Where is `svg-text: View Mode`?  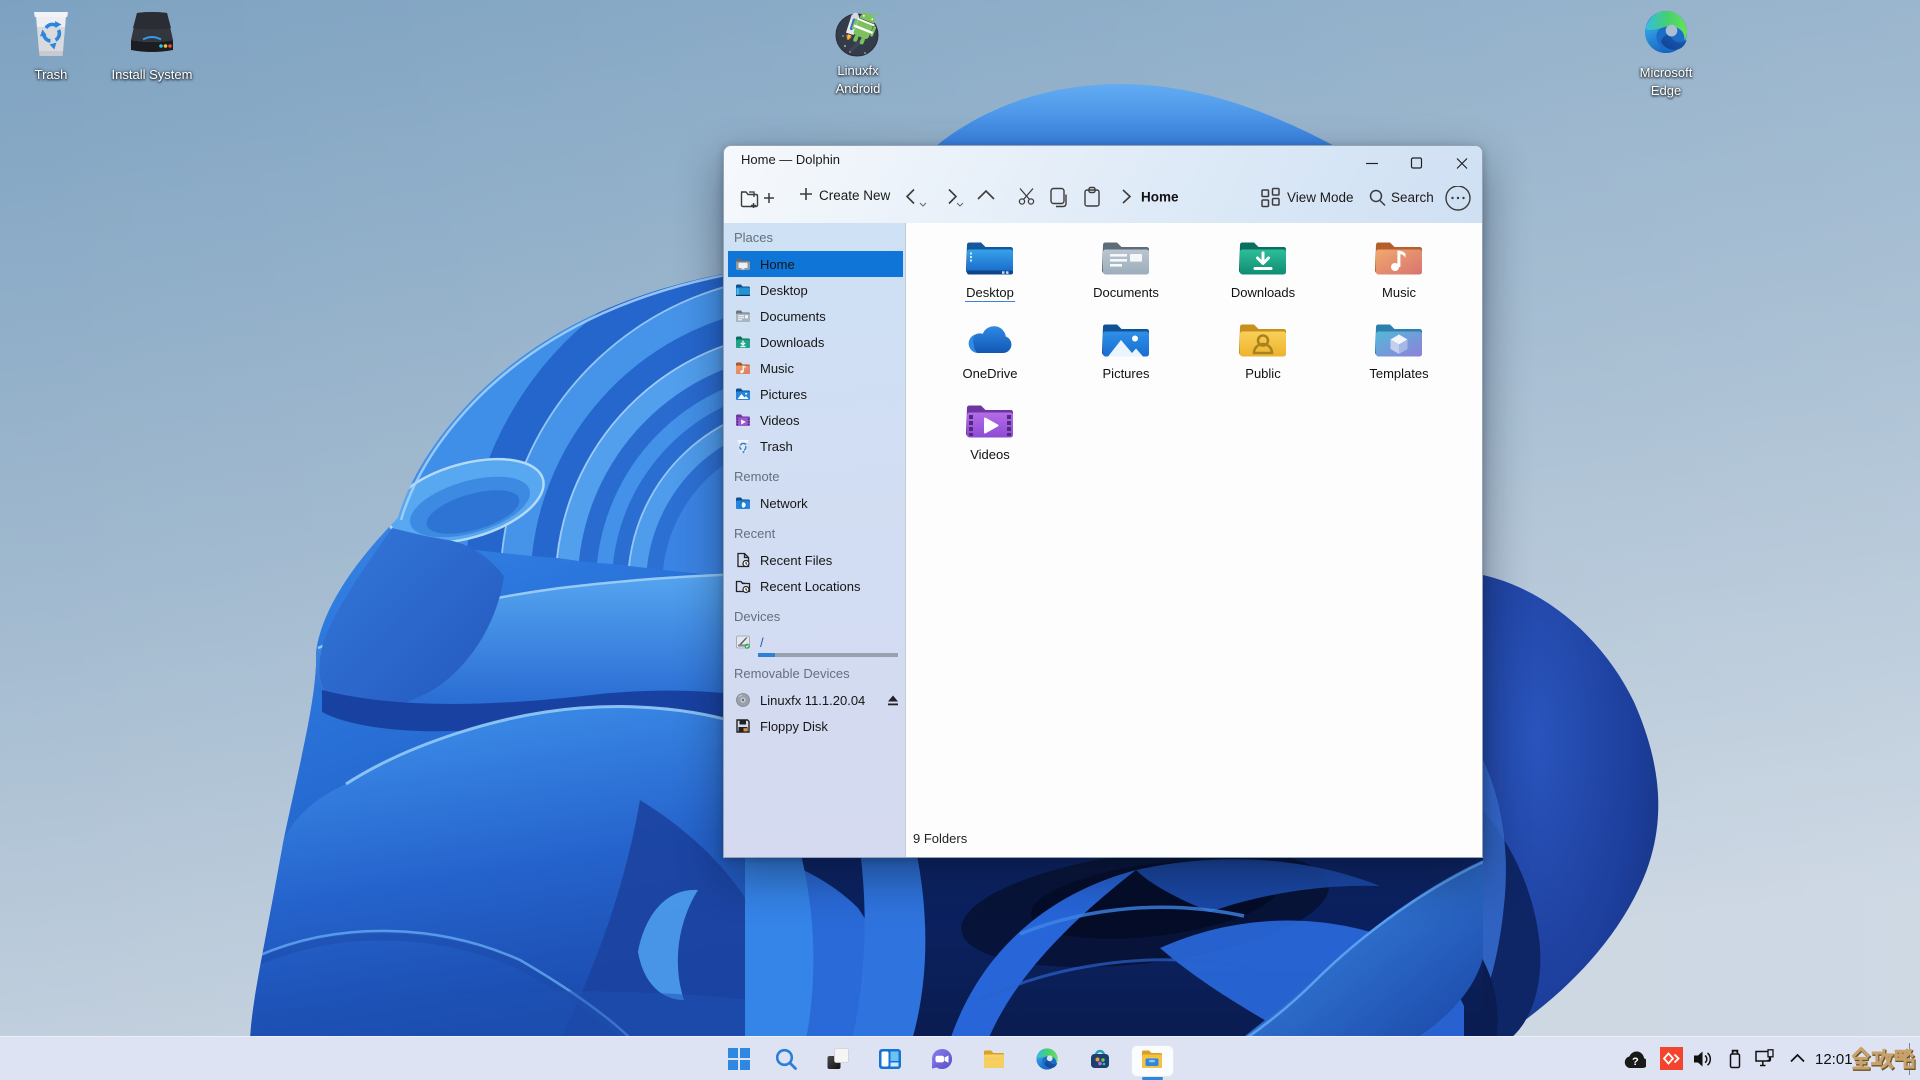 svg-text: View Mode is located at coordinates (1320, 197).